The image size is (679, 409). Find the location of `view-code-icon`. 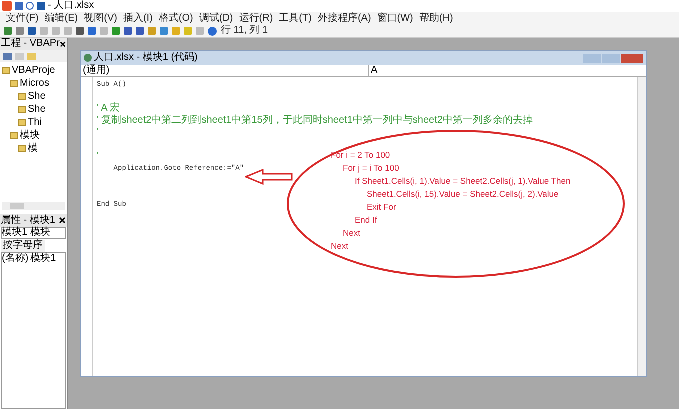

view-code-icon is located at coordinates (7, 56).